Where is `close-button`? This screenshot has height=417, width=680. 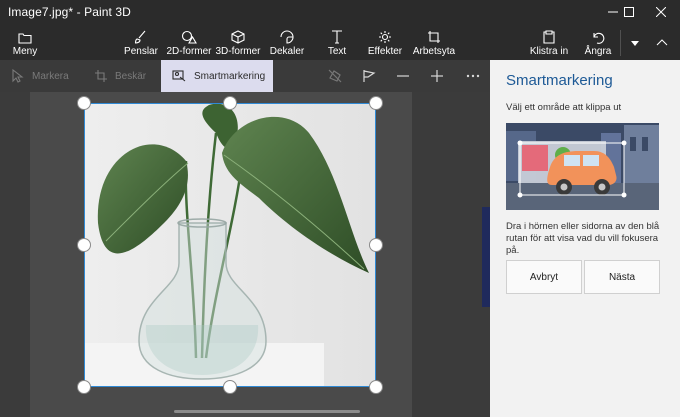 close-button is located at coordinates (661, 12).